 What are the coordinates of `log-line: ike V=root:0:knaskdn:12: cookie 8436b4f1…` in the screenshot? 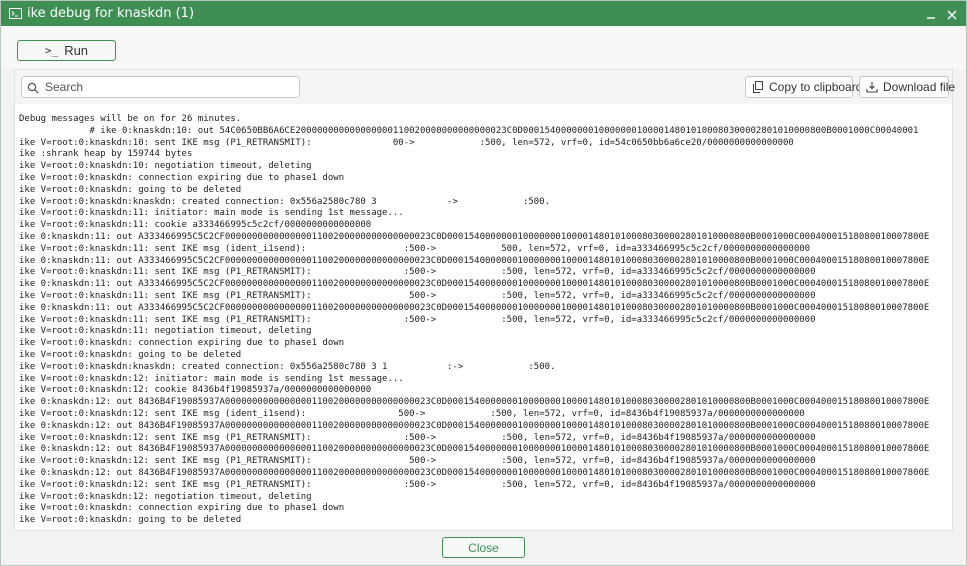 It's located at (195, 390).